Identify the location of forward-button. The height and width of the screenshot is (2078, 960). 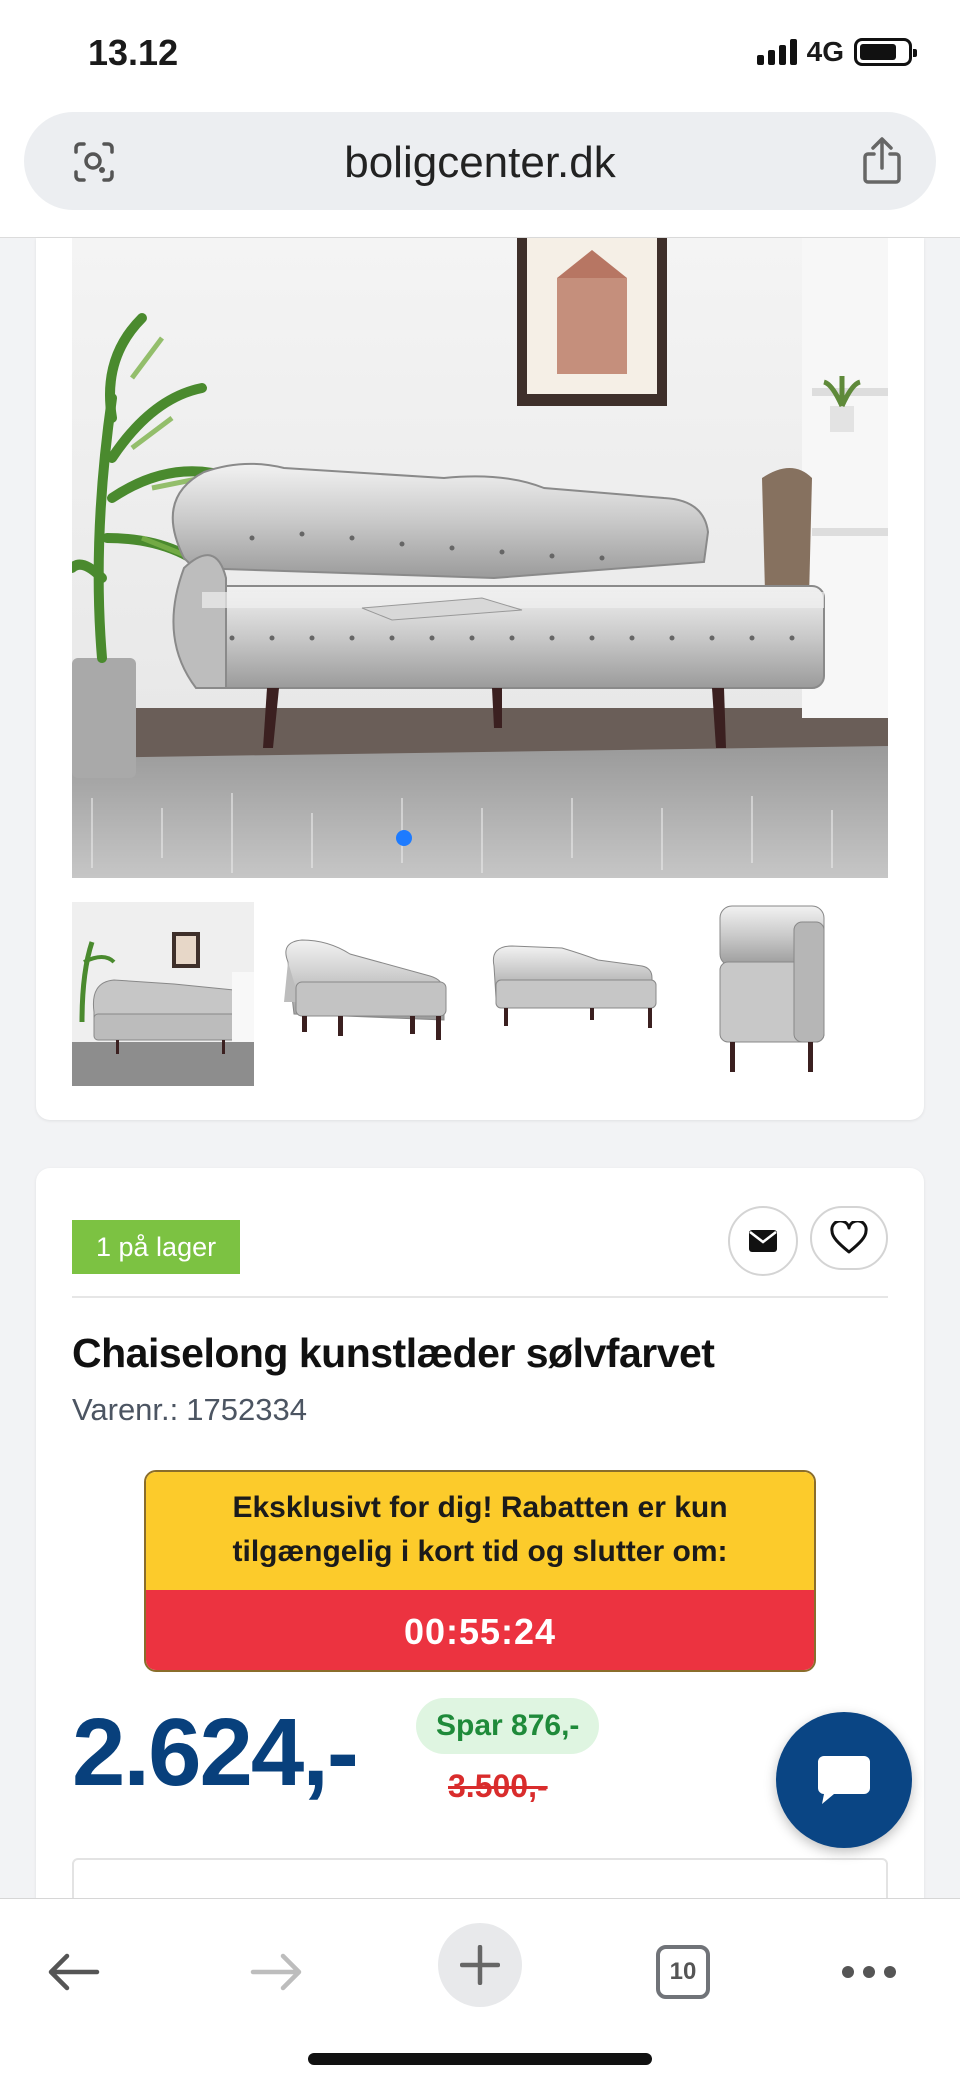
(277, 1972).